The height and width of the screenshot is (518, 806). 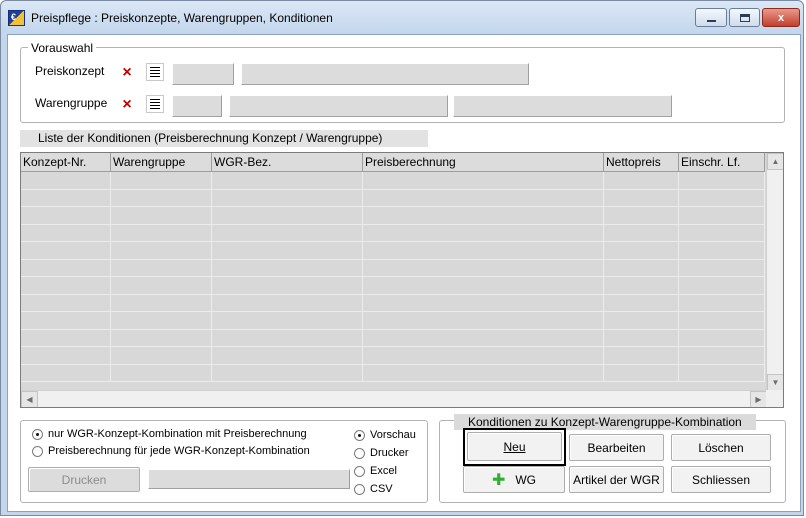 What do you see at coordinates (775, 161) in the screenshot?
I see `scroll-up-icon: ▲` at bounding box center [775, 161].